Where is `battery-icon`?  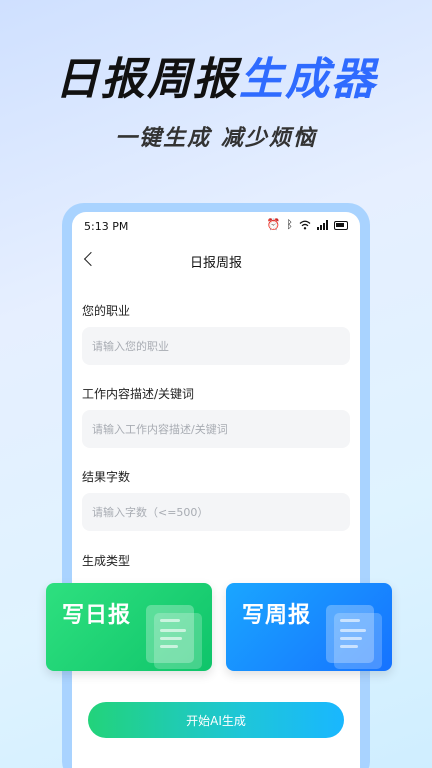 battery-icon is located at coordinates (341, 225).